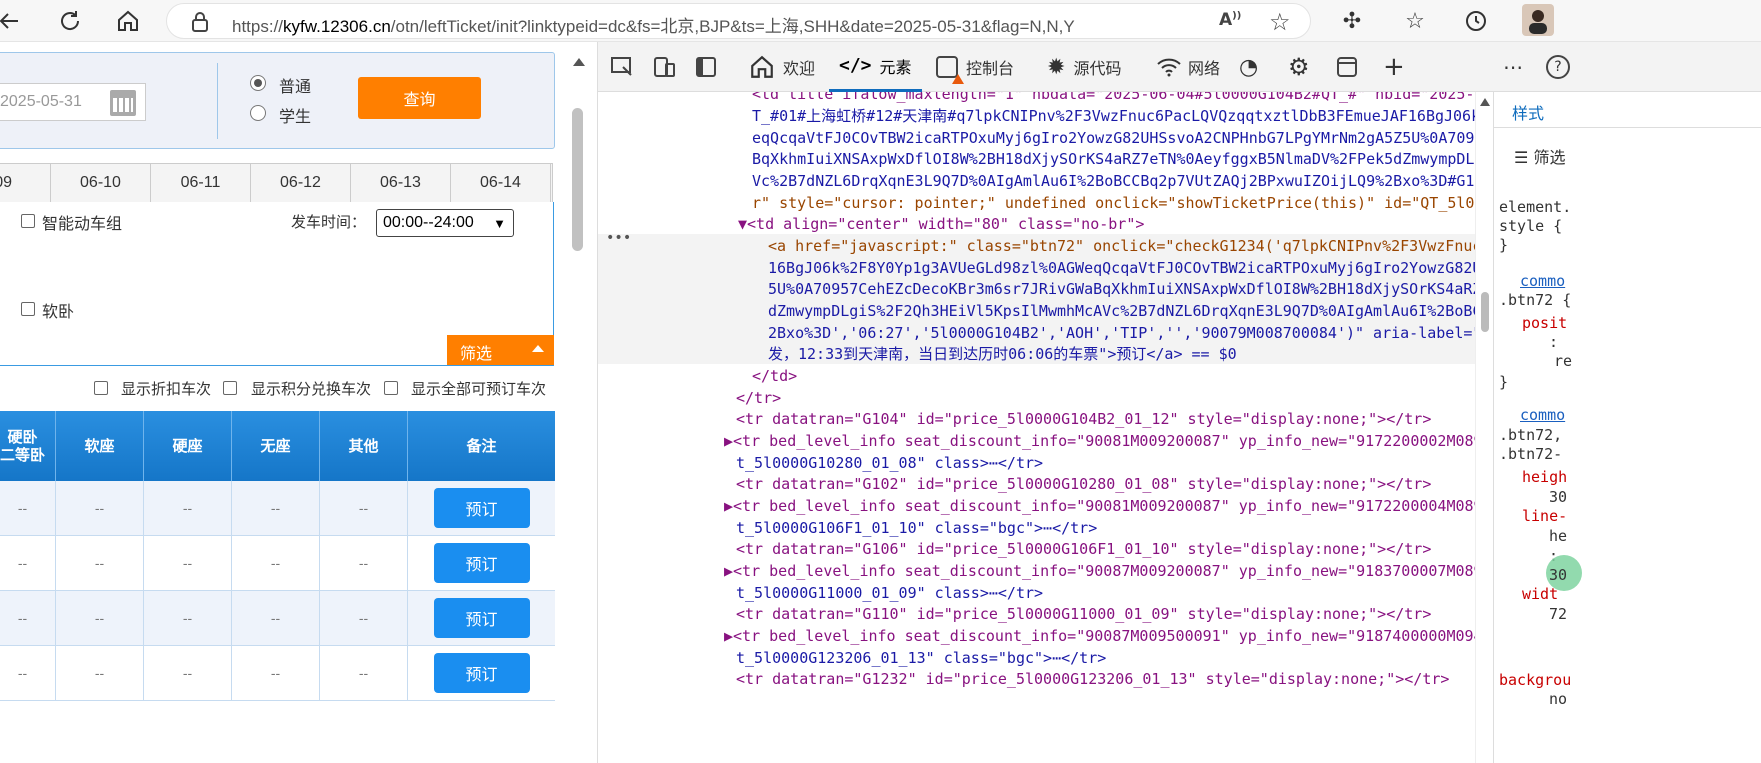  Describe the element at coordinates (1513, 67) in the screenshot. I see `more-options-icon: ⋯` at that location.